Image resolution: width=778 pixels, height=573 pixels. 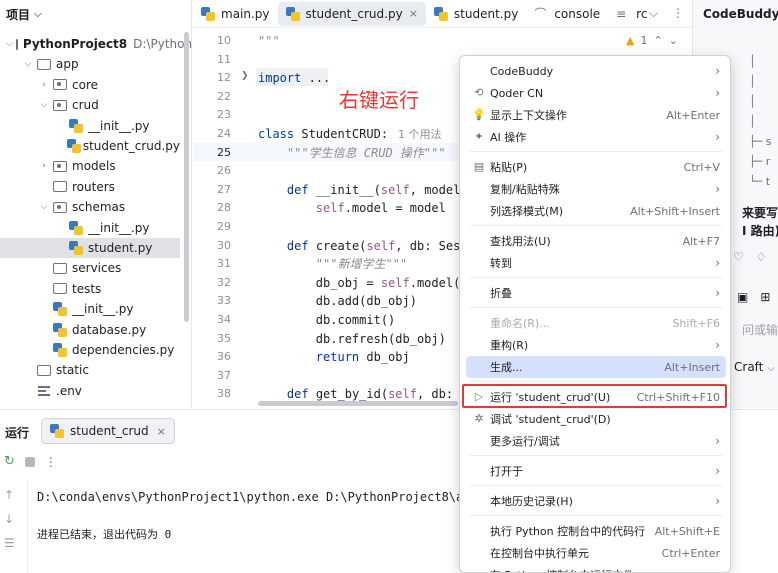 I want to click on line-number: 11, so click(x=224, y=59).